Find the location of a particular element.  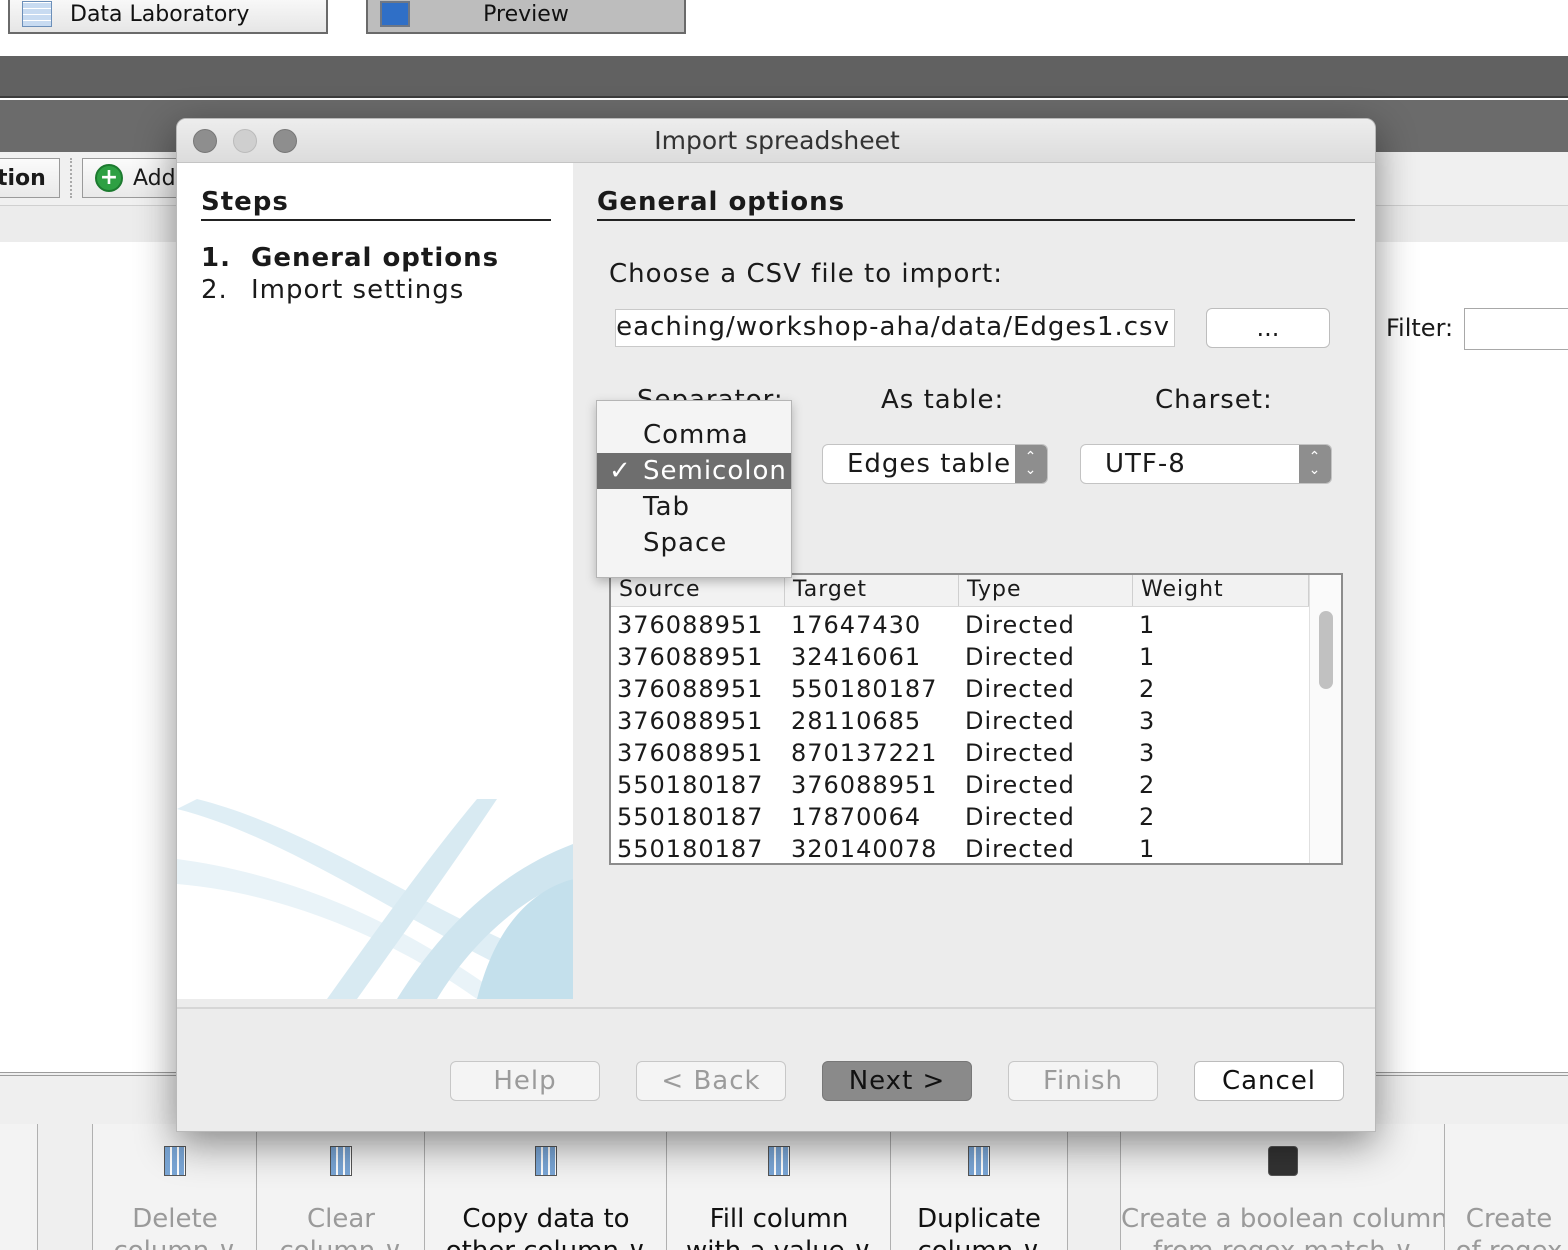

toolbar-separator is located at coordinates (71, 178).